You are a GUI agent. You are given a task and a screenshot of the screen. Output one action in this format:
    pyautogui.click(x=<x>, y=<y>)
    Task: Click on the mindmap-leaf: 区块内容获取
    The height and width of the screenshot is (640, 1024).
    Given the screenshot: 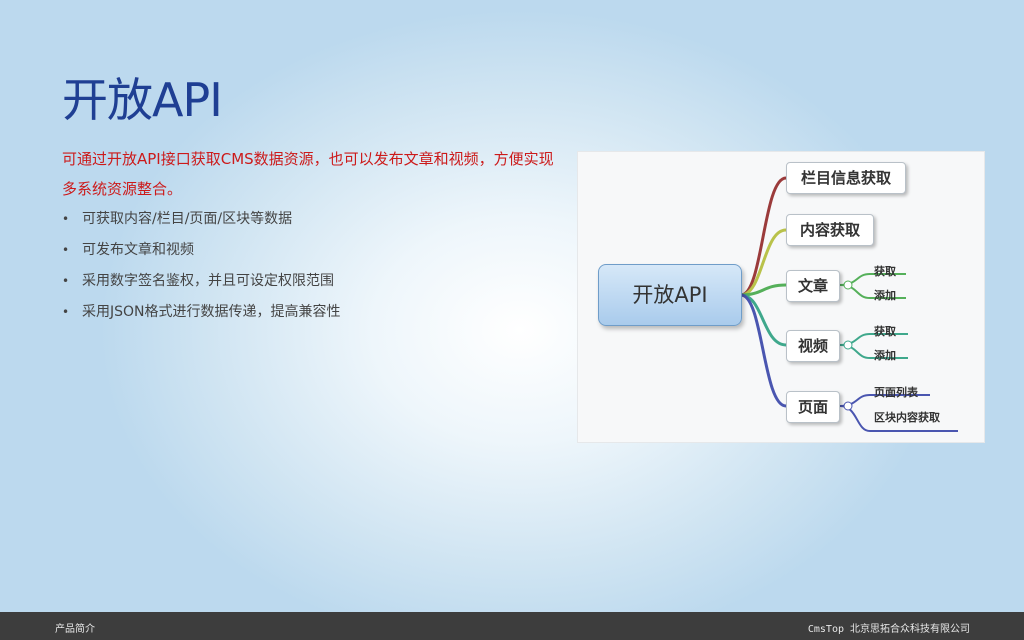 What is the action you would take?
    pyautogui.click(x=907, y=417)
    